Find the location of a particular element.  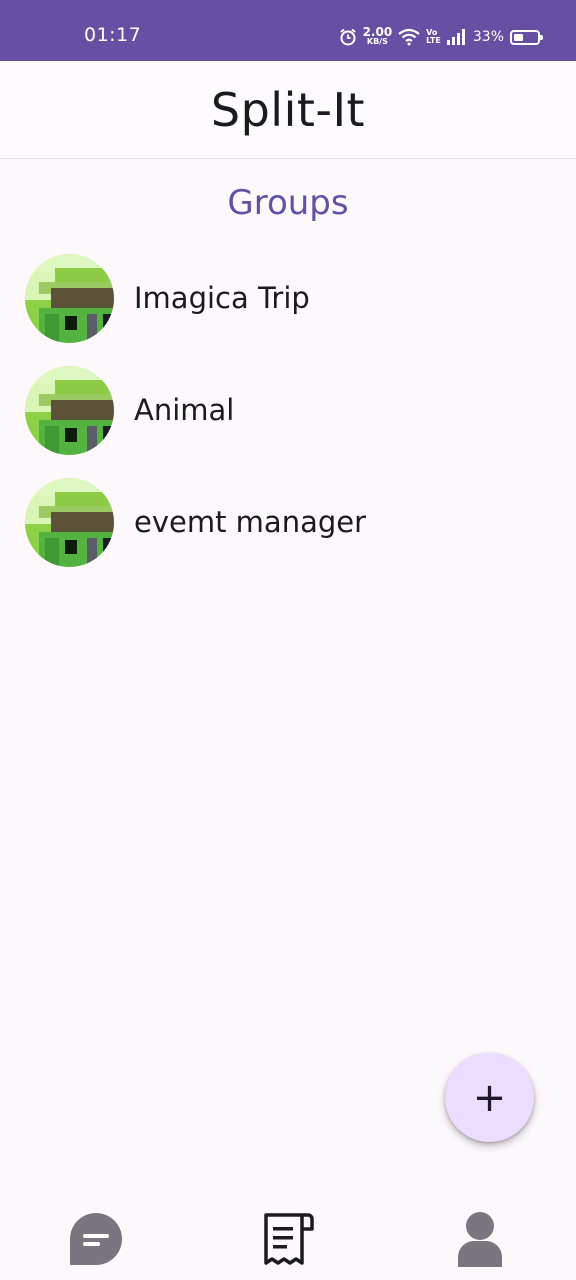

app-bar: Split-It is located at coordinates (288, 110).